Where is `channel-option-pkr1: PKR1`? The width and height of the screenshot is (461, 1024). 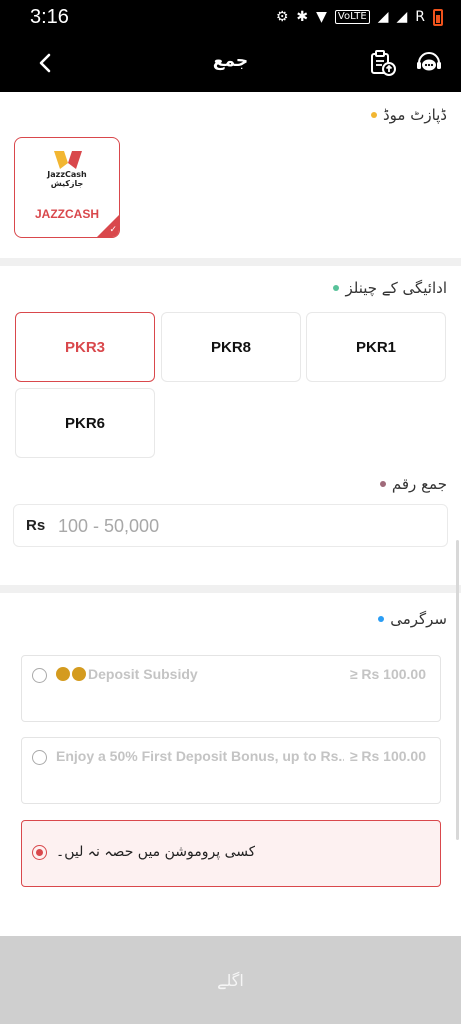
channel-option-pkr1: PKR1 is located at coordinates (376, 347).